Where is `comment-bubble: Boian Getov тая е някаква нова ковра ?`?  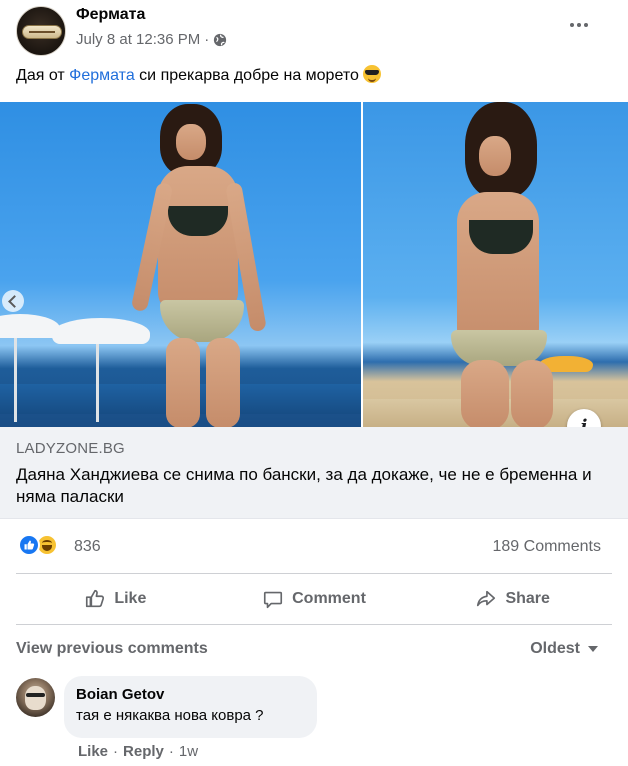 comment-bubble: Boian Getov тая е някаква нова ковра ? is located at coordinates (190, 707).